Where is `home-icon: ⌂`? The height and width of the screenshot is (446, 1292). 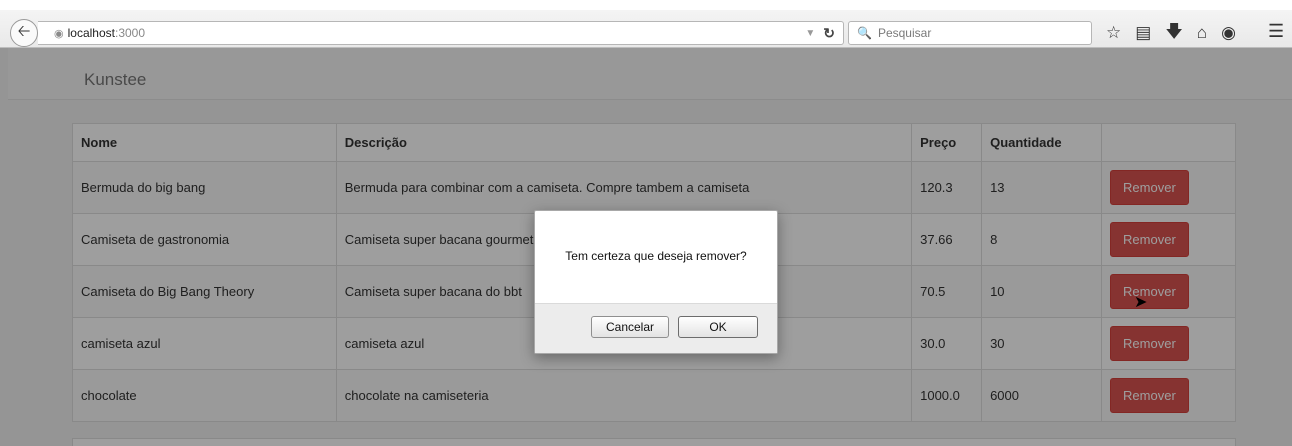 home-icon: ⌂ is located at coordinates (1202, 33).